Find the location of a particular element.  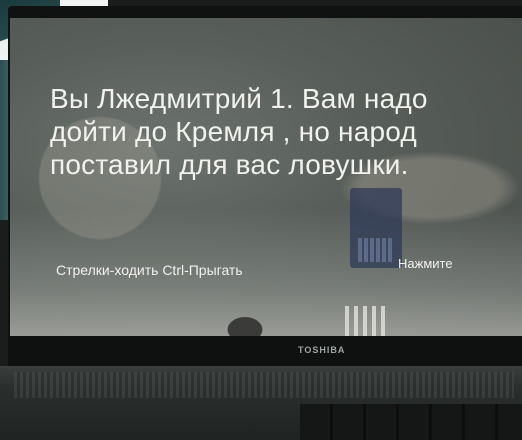

trap-spikes is located at coordinates (365, 321).